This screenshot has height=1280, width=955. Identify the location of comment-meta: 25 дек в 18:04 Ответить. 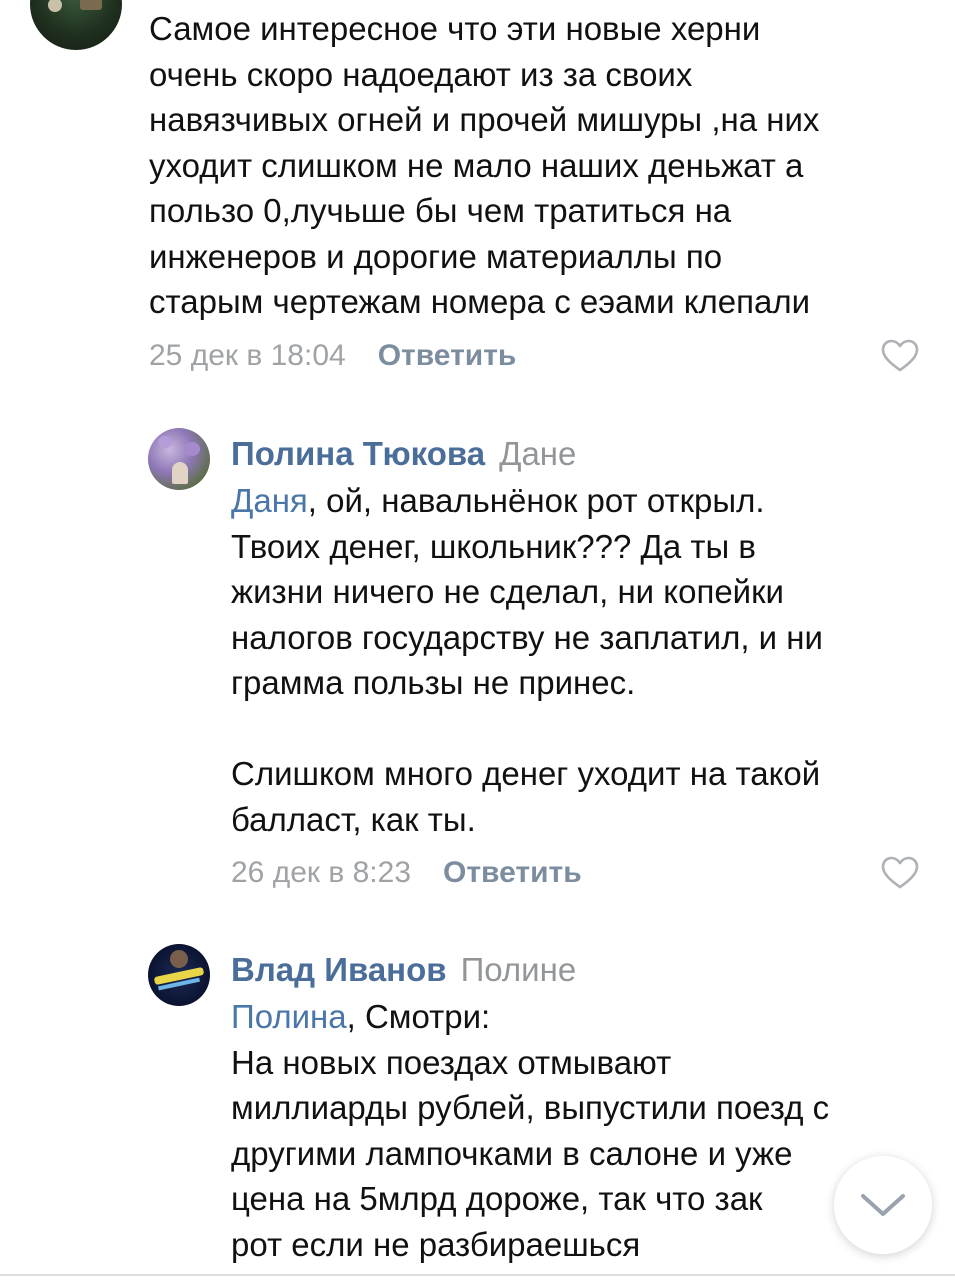
(332, 356).